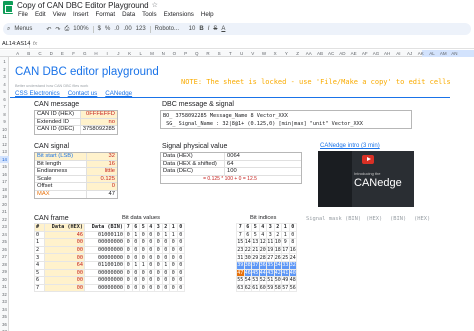  Describe the element at coordinates (163, 53) in the screenshot. I see `column-header-n: N` at that location.